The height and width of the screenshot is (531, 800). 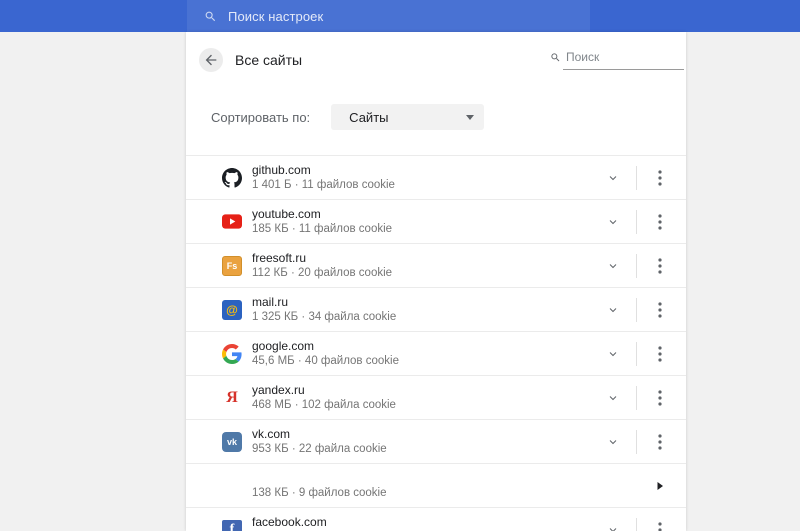 I want to click on site-name: freesoft.ru, so click(x=279, y=258).